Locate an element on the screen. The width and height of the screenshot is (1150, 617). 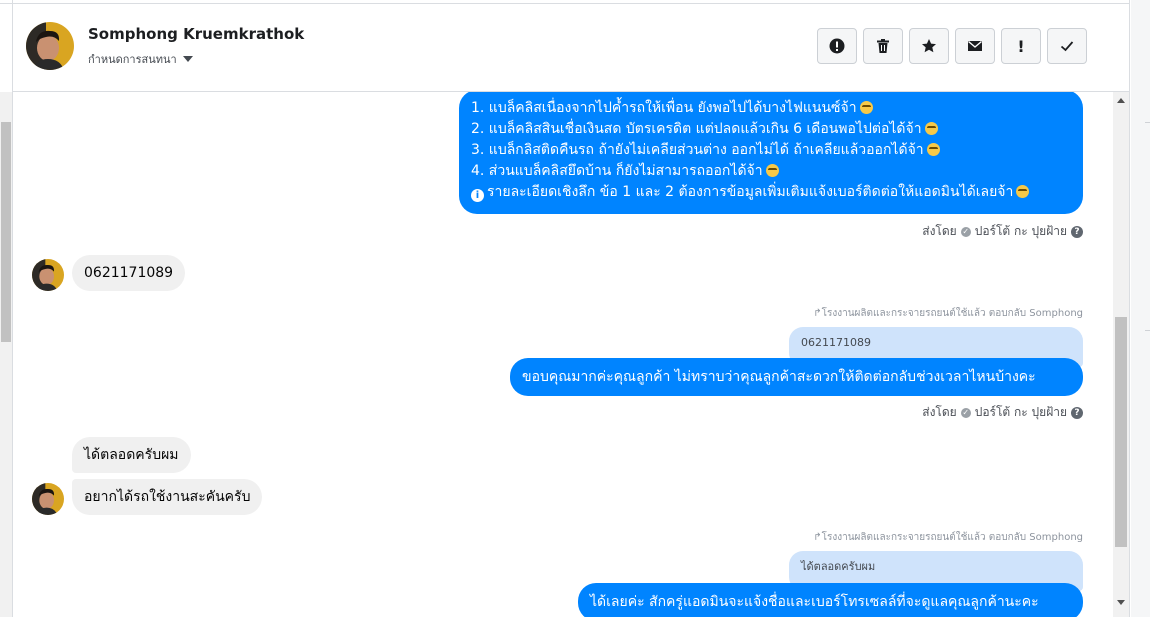
mark-important-button: ! is located at coordinates (1021, 46).